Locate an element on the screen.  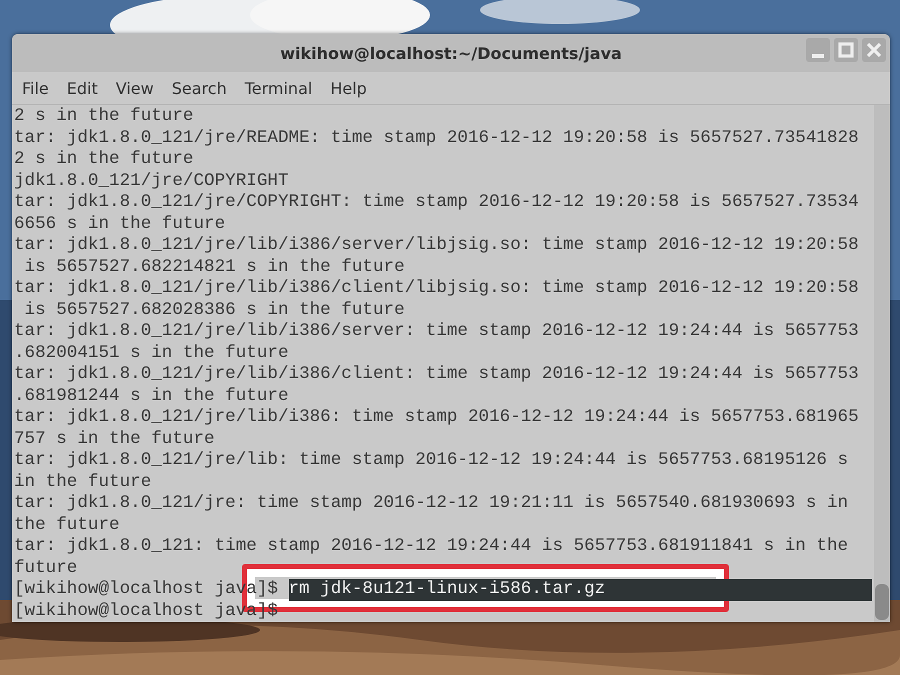
output-line: tar: jdk1.8.0_121/jre/README: time stamp 2016-12-12 19:20:58 is 5657527.73541828 is located at coordinates (436, 138).